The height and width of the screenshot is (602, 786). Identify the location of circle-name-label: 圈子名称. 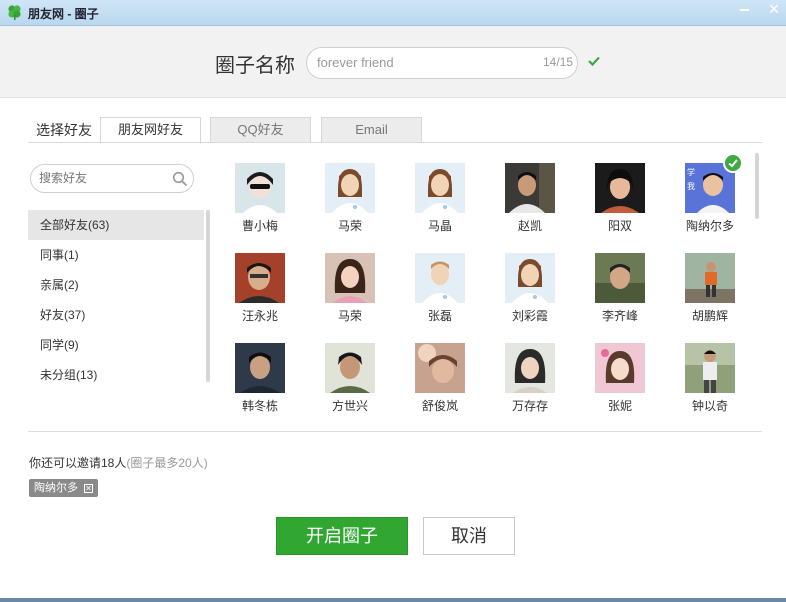
(255, 66).